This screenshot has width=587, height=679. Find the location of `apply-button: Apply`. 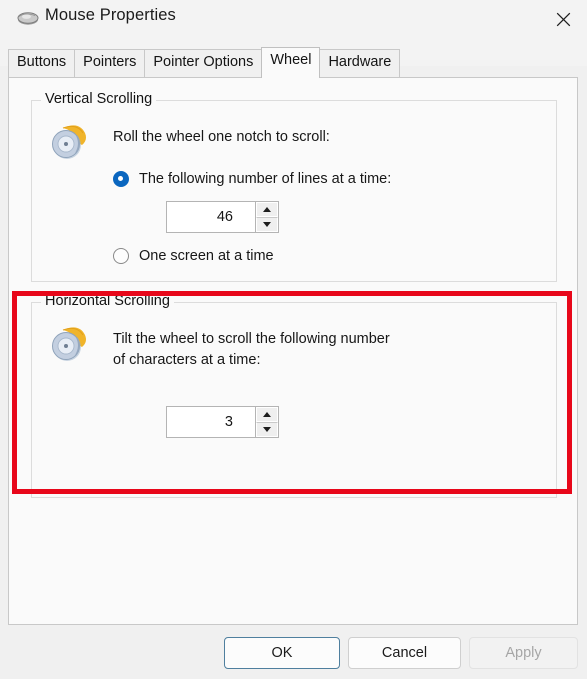

apply-button: Apply is located at coordinates (523, 653).